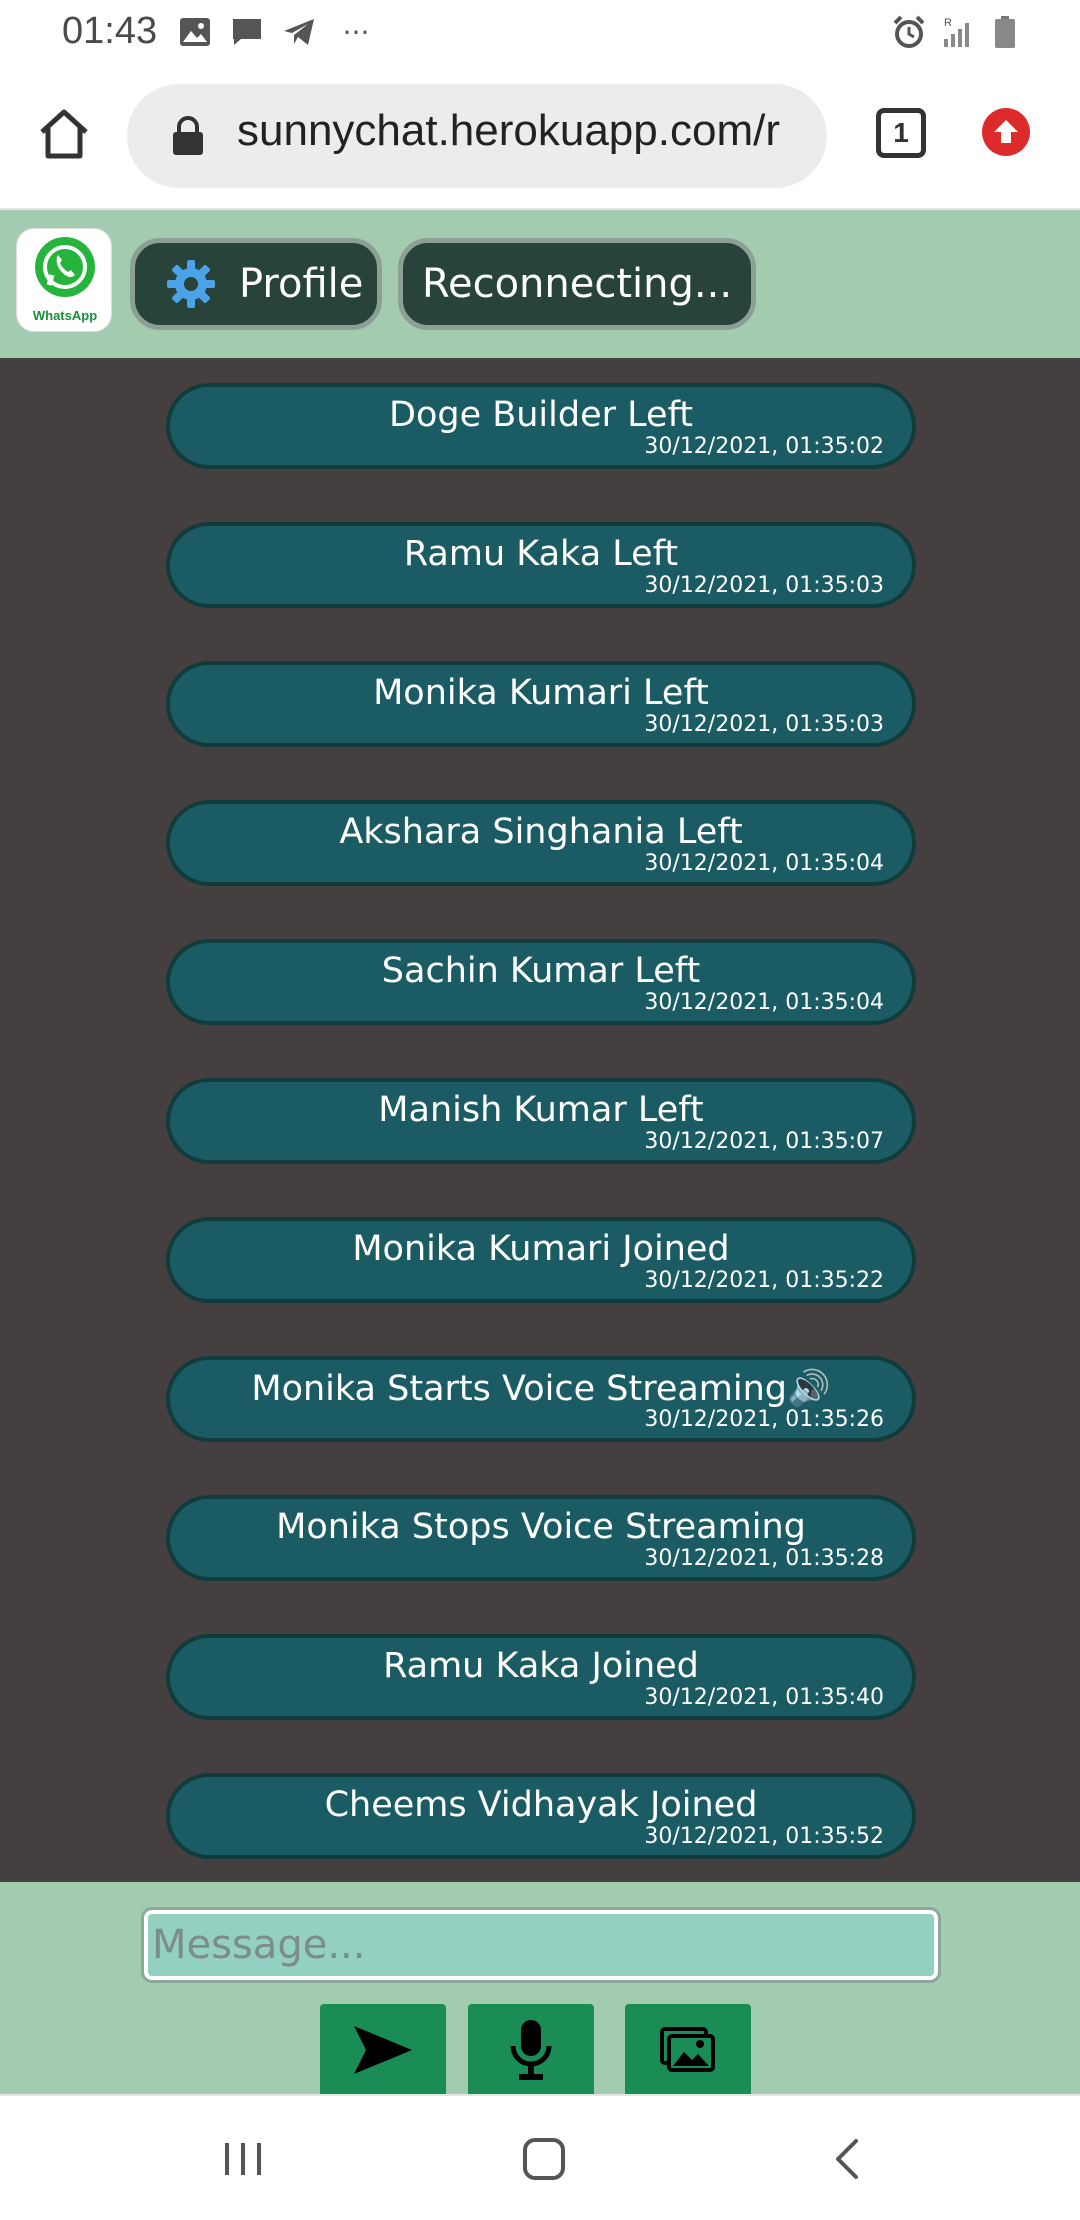  What do you see at coordinates (764, 1697) in the screenshot?
I see `message-time: 30/12/2021, 01:35:40` at bounding box center [764, 1697].